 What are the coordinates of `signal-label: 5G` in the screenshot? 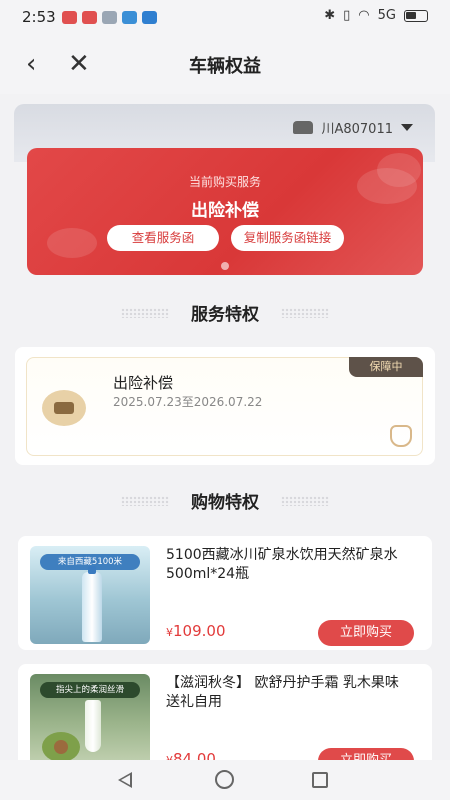 It's located at (386, 15).